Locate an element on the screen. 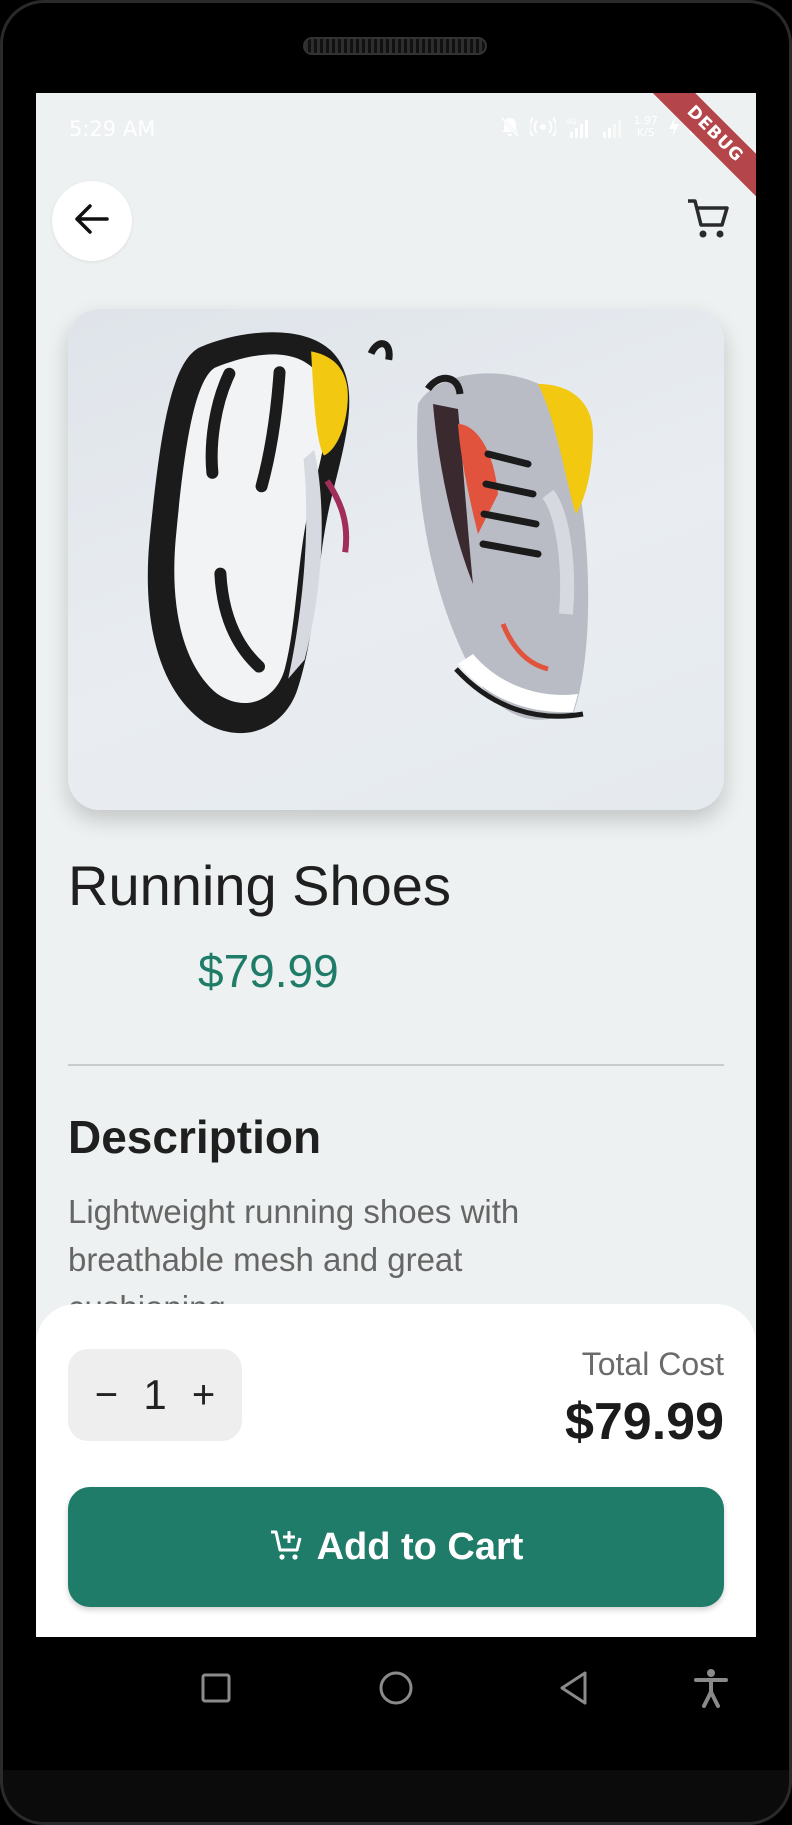 The height and width of the screenshot is (1825, 792). home-circle-icon is located at coordinates (396, 1688).